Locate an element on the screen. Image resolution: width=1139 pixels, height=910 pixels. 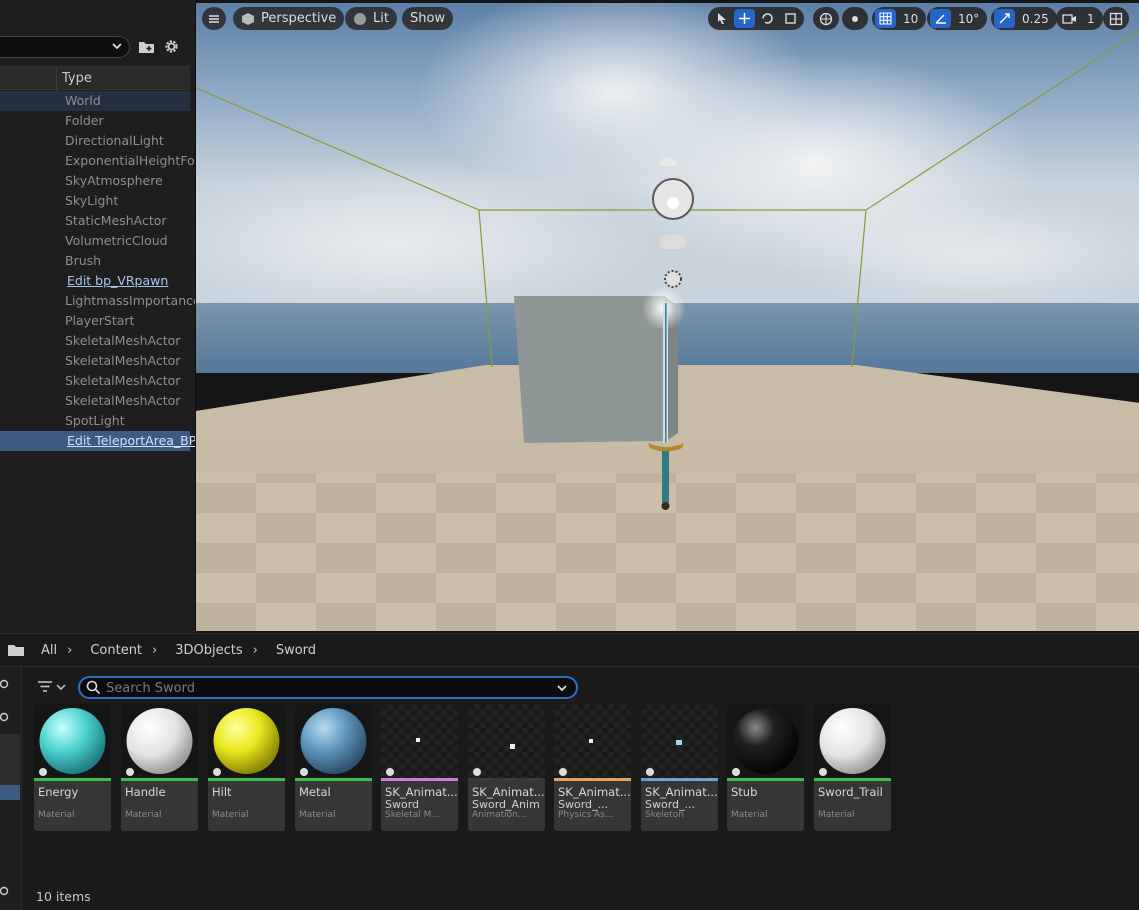
type-column-header: Type is located at coordinates (77, 78).